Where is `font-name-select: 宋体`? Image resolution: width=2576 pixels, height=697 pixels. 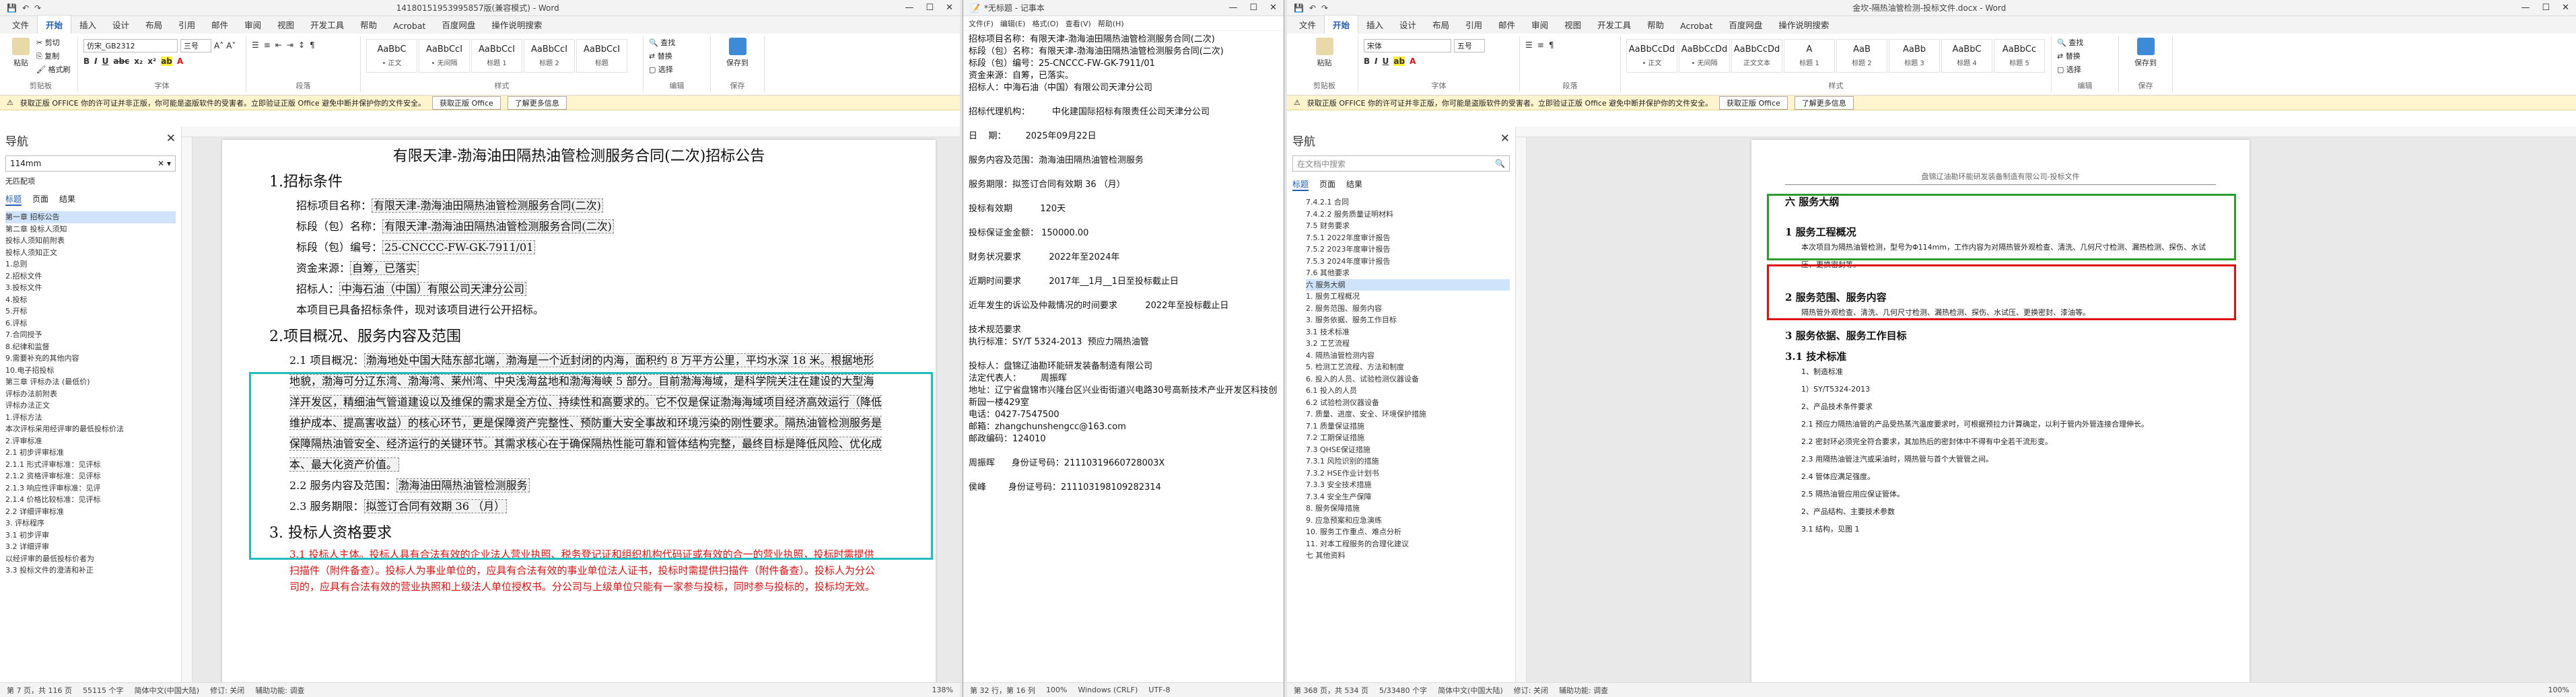
font-name-select: 宋体 is located at coordinates (1407, 45).